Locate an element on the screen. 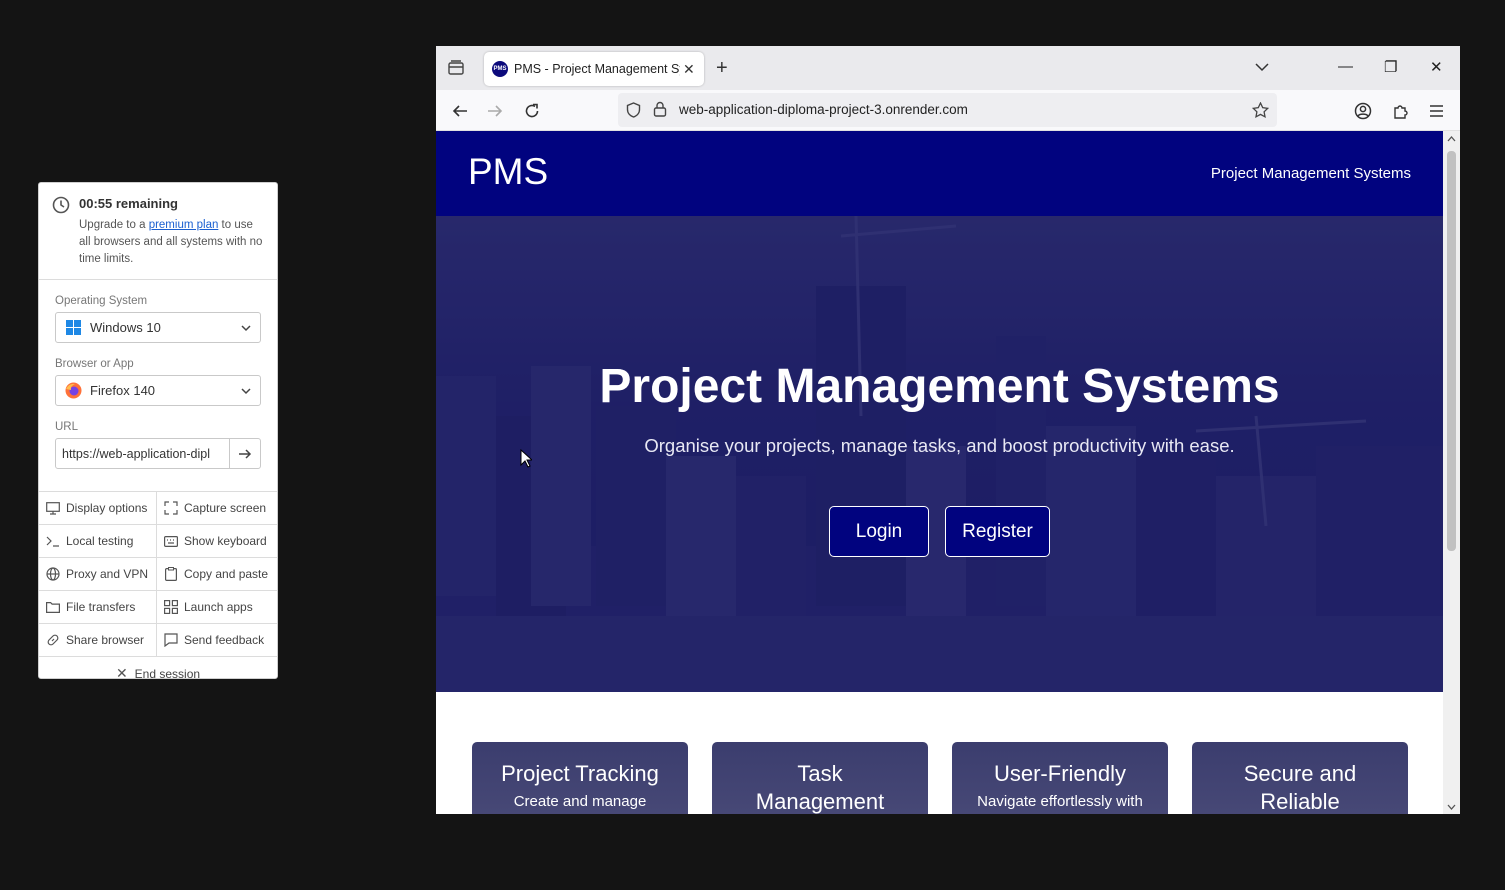 This screenshot has height=890, width=1505. end-session-label: End session is located at coordinates (167, 672).